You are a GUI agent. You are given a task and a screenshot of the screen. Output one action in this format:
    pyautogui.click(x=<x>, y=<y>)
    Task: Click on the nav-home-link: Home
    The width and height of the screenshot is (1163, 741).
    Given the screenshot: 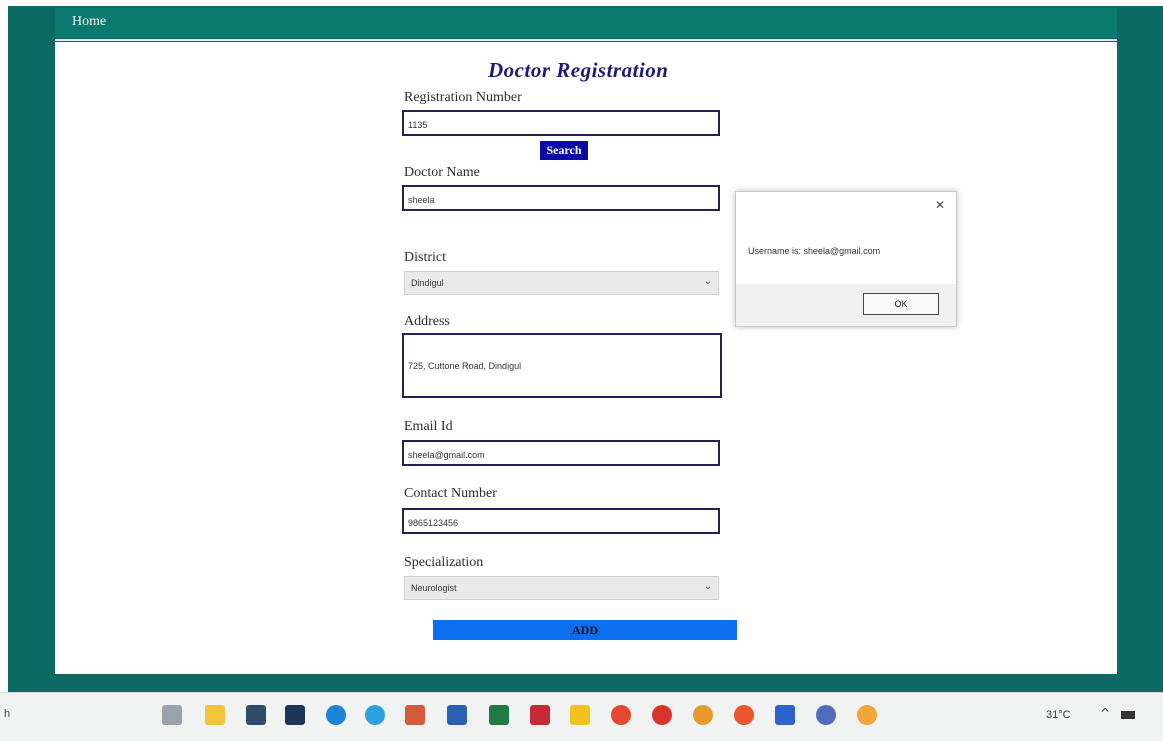 What is the action you would take?
    pyautogui.click(x=89, y=22)
    